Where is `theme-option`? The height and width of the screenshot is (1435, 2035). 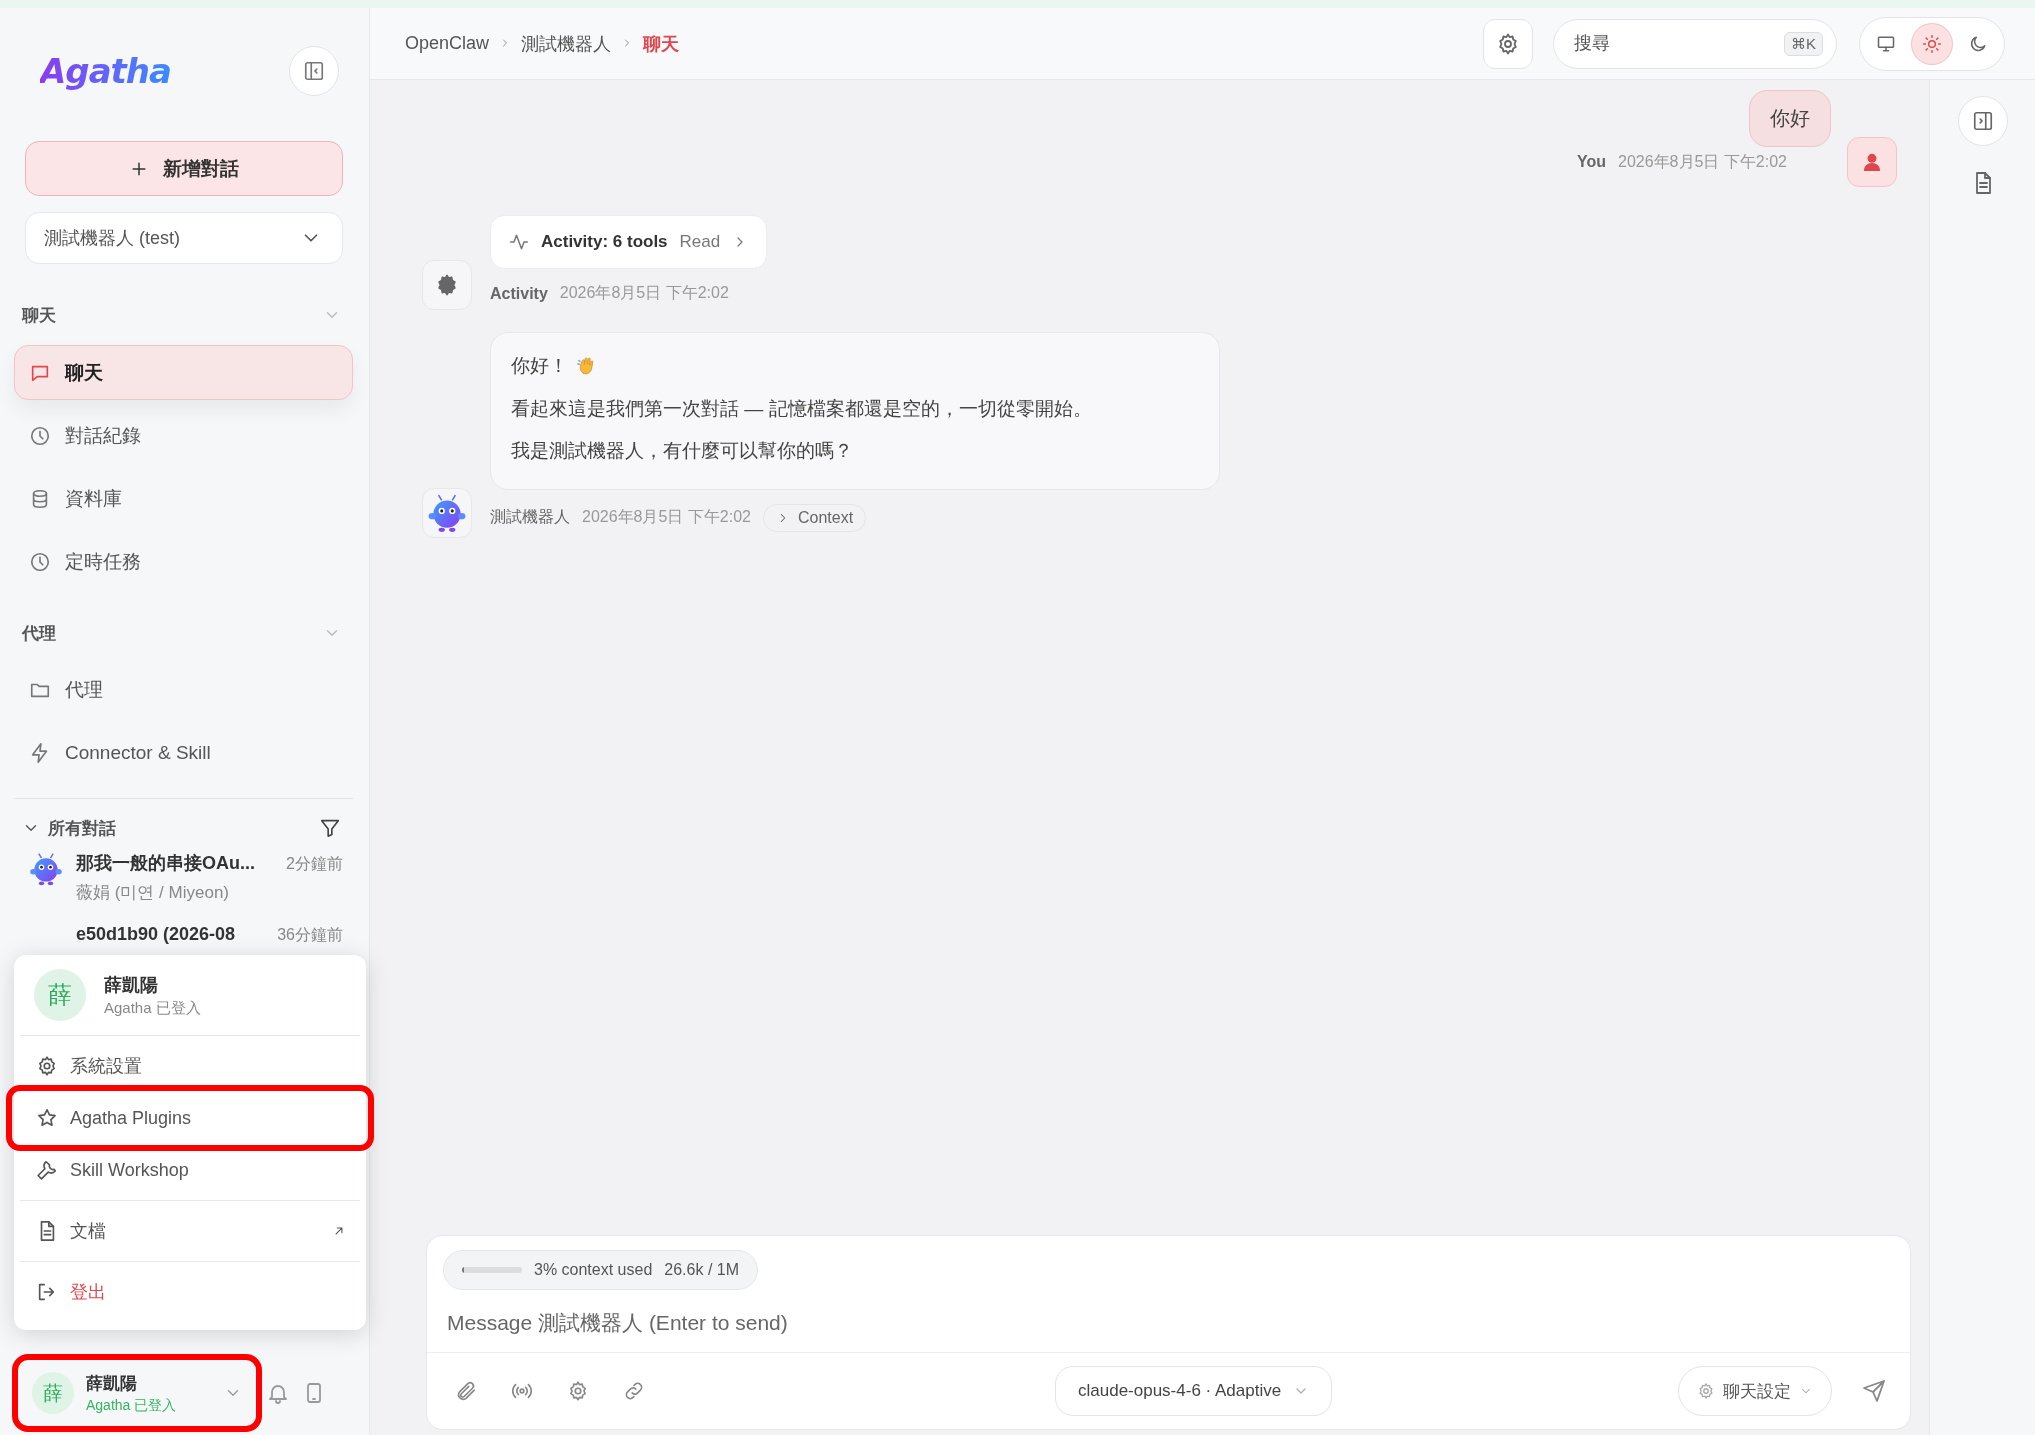 theme-option is located at coordinates (1932, 43).